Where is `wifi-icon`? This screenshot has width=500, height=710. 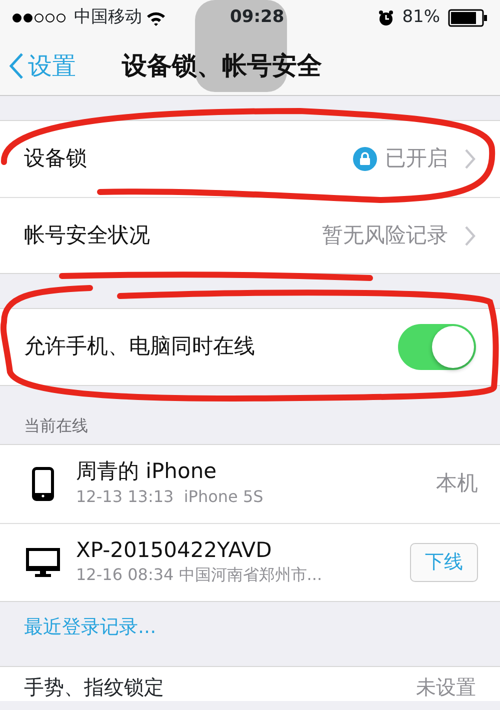 wifi-icon is located at coordinates (156, 18).